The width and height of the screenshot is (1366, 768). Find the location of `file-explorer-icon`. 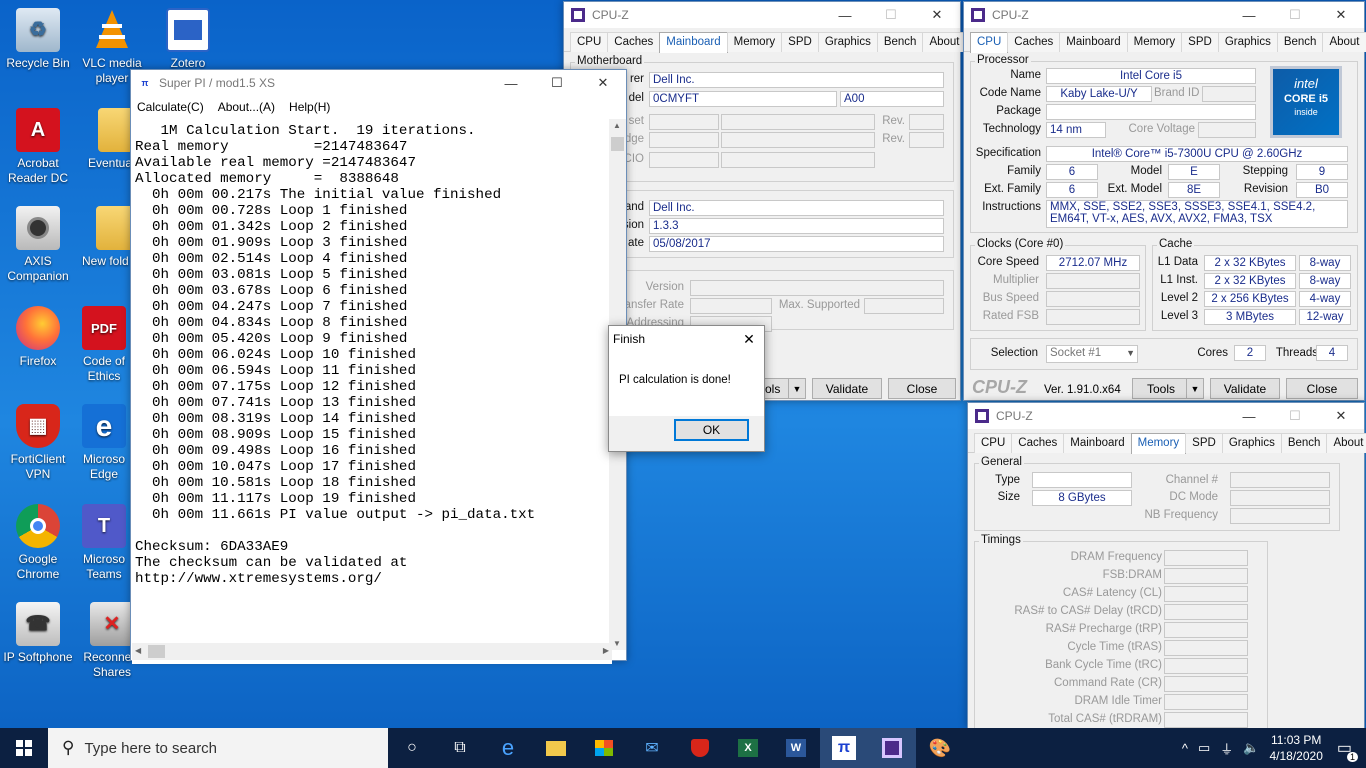

file-explorer-icon is located at coordinates (556, 748).